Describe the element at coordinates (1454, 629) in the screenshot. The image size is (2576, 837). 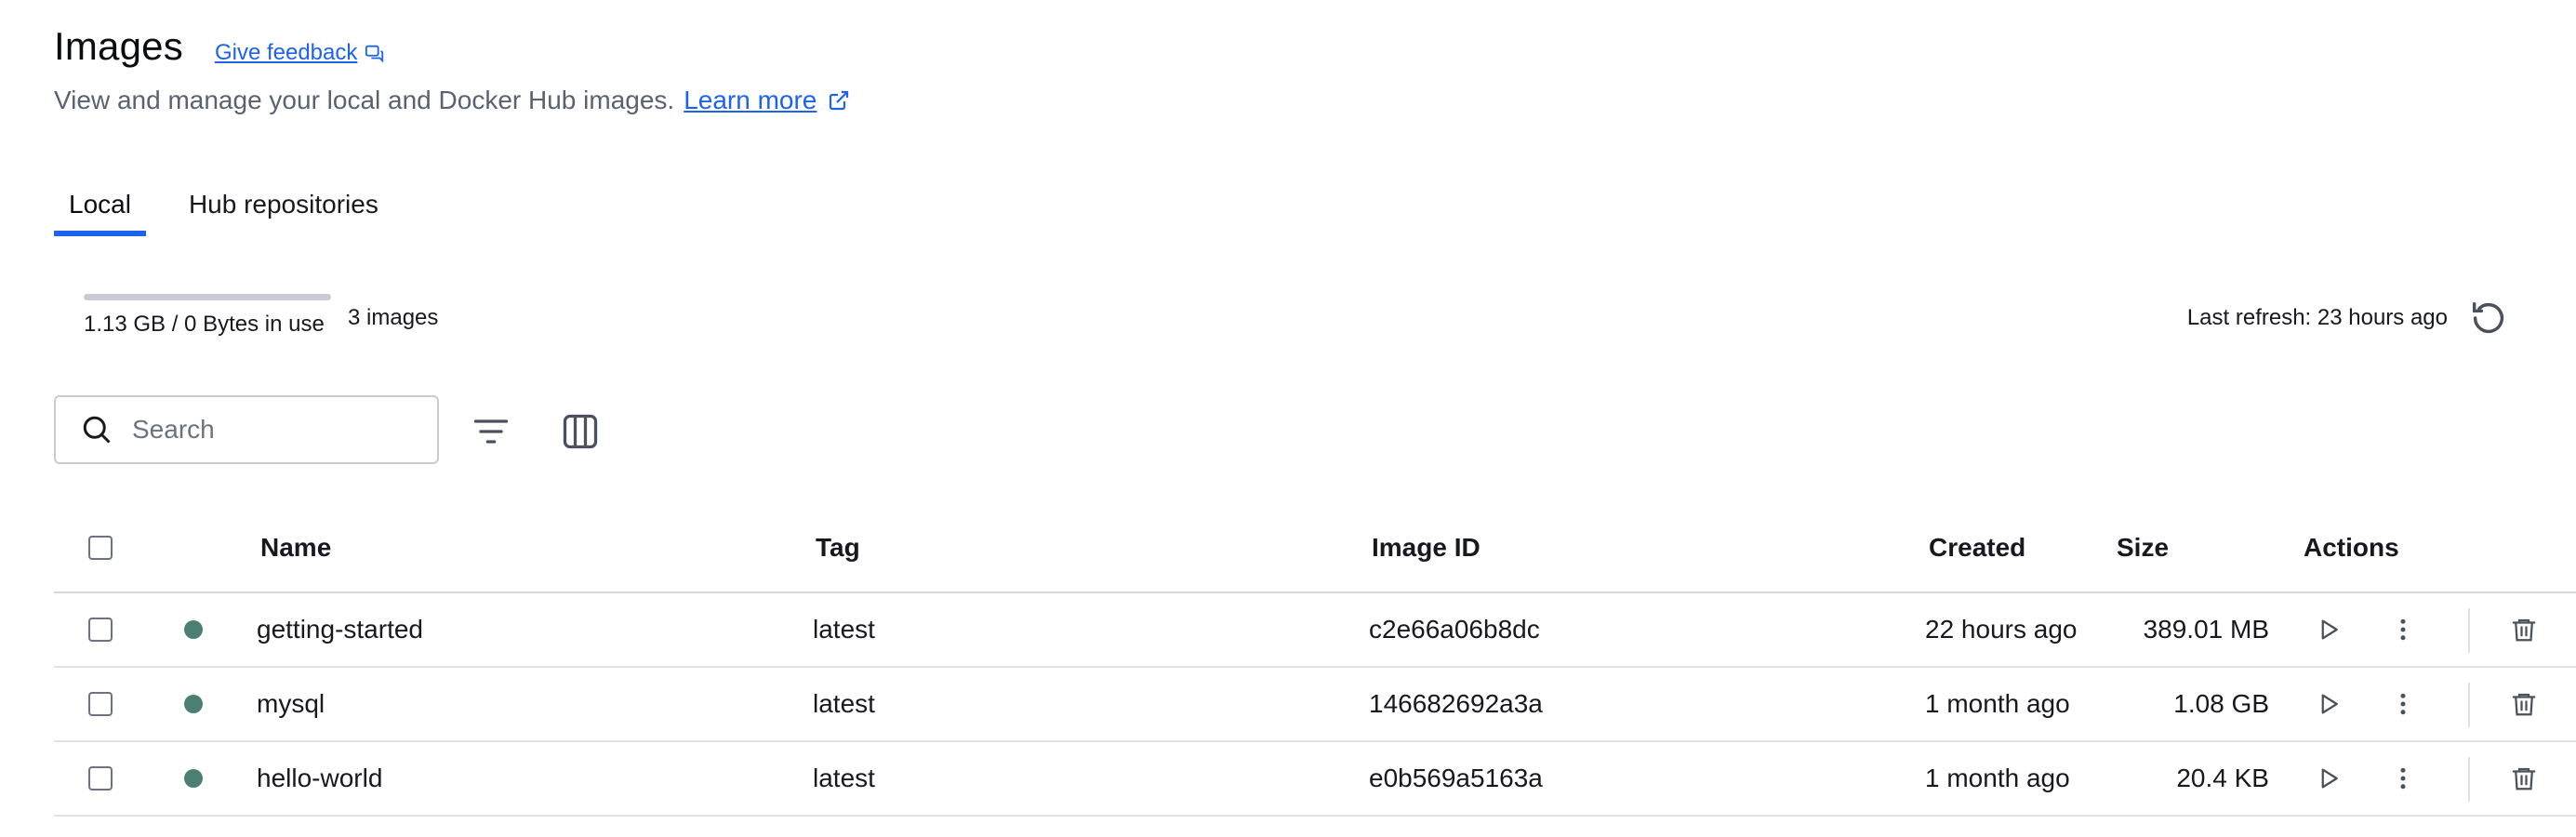
I see `image-id: c2e66a06b8dc` at that location.